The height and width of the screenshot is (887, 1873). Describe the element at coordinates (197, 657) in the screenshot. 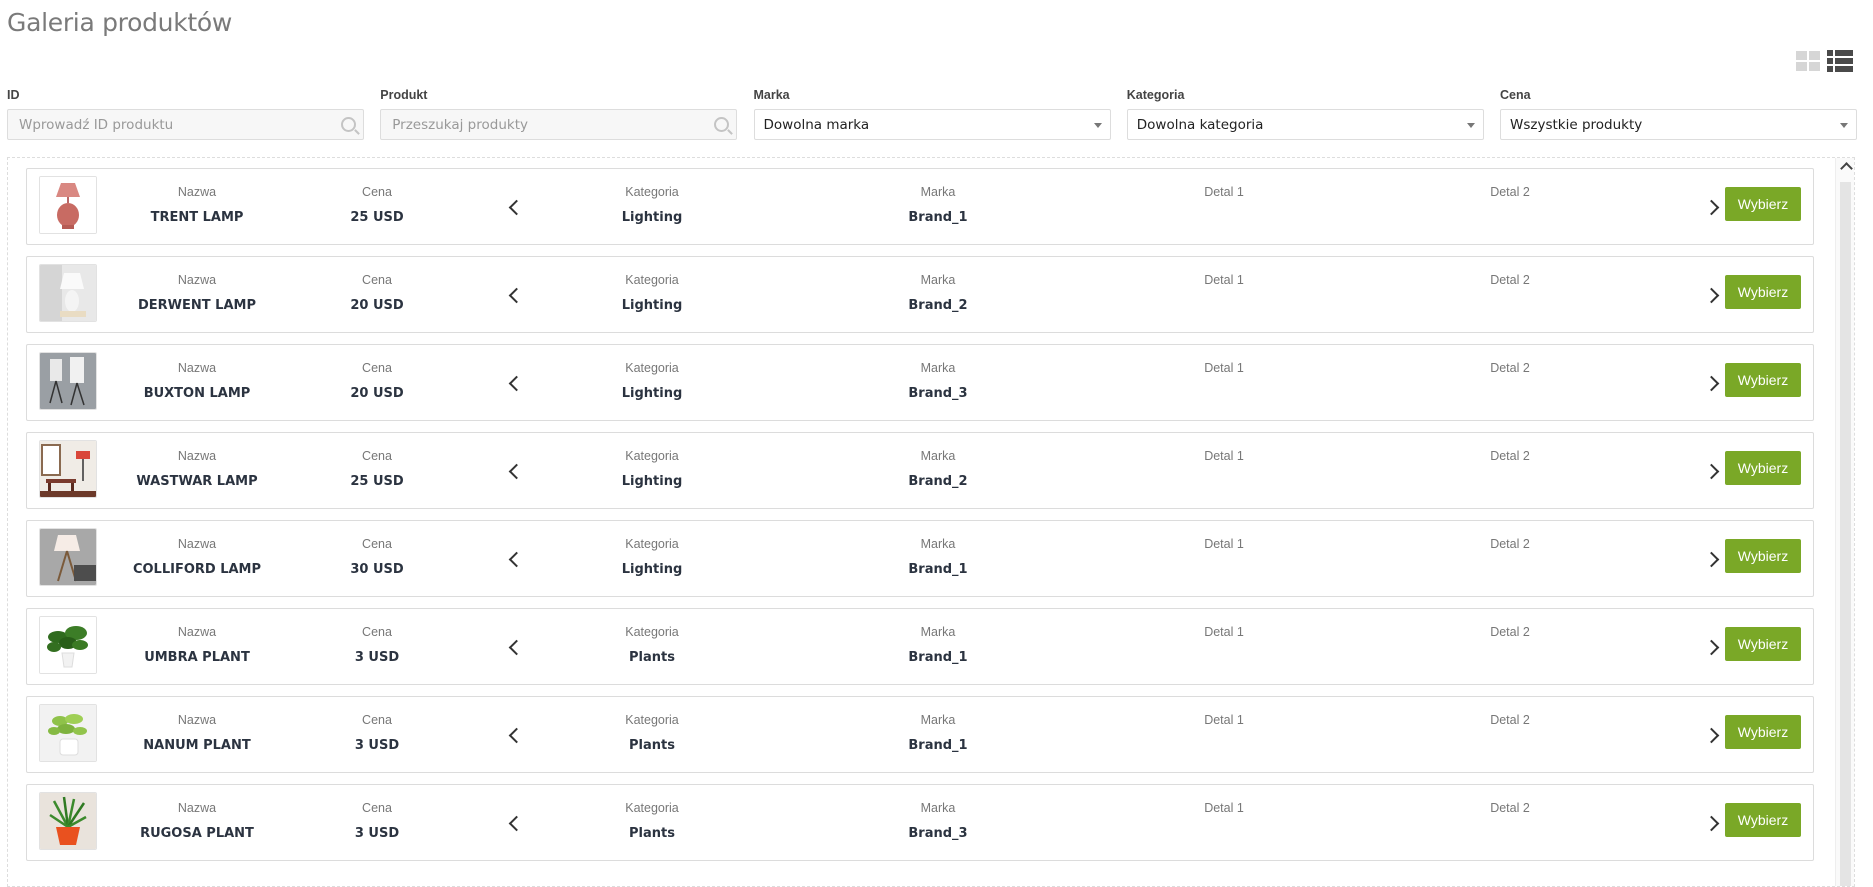

I see `product-name-value: UMBRA PLANT` at that location.